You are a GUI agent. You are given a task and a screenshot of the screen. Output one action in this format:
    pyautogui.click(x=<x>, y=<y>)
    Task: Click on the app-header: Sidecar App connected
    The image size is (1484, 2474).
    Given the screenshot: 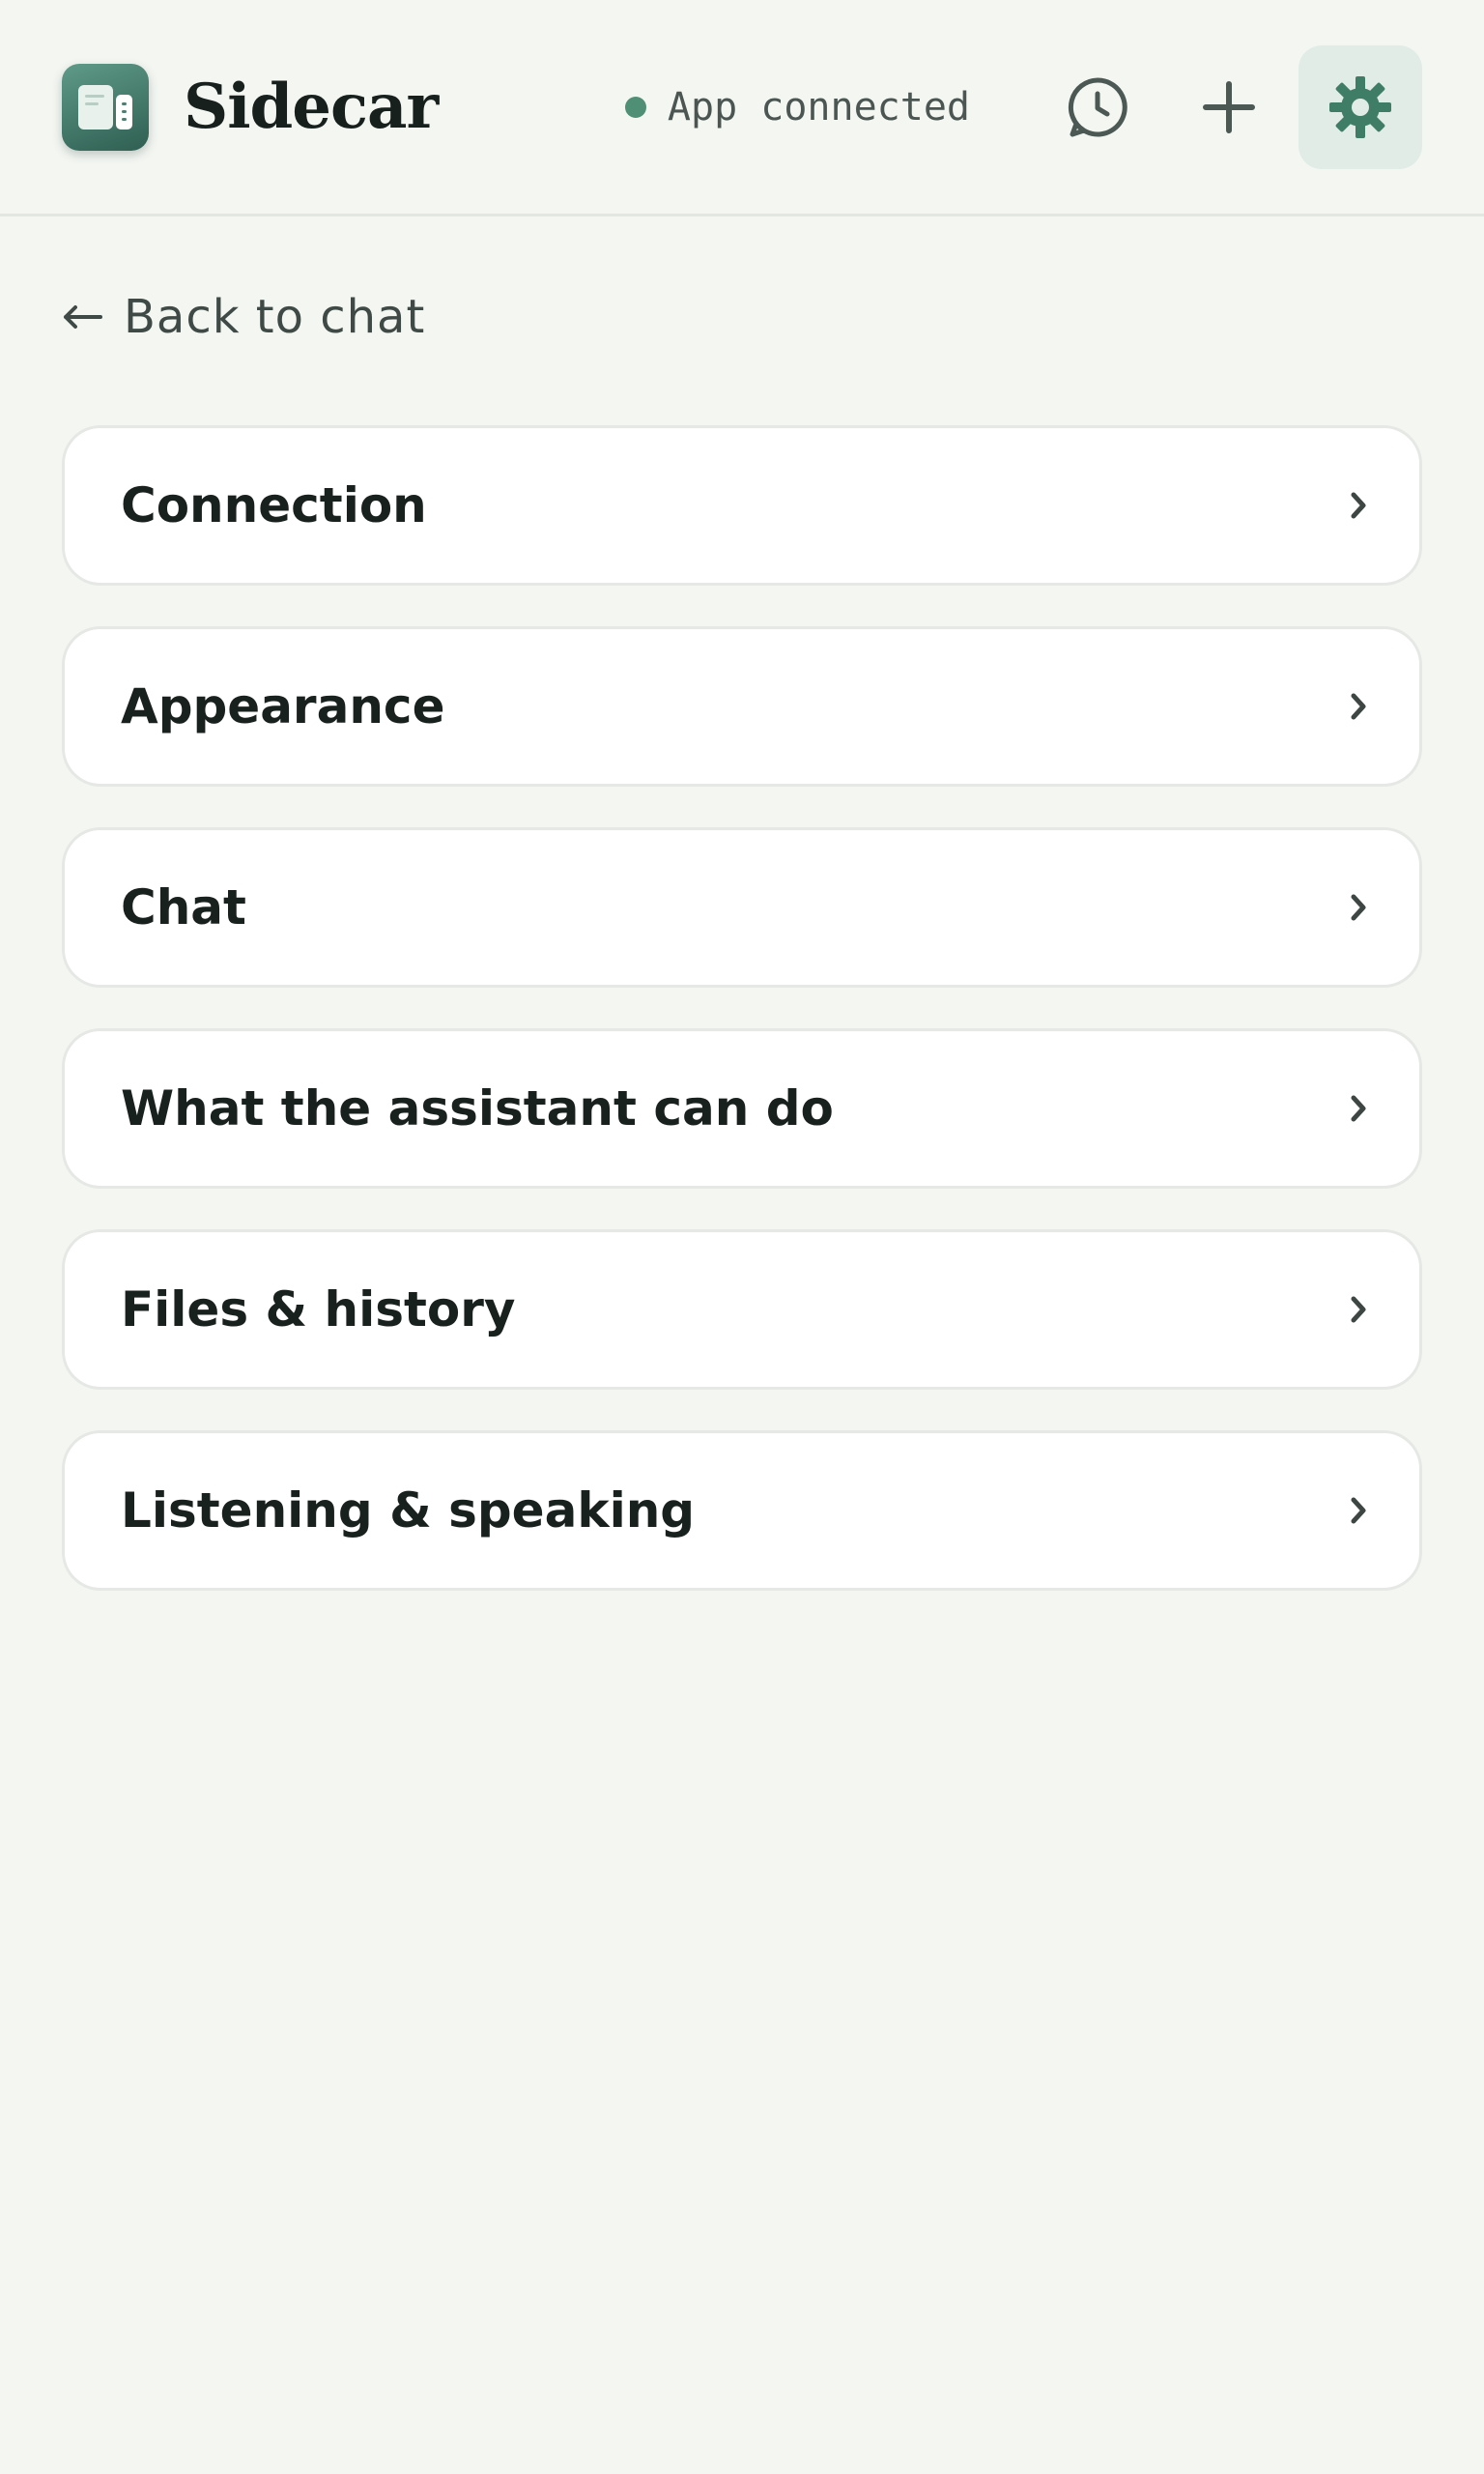 What is the action you would take?
    pyautogui.click(x=742, y=108)
    